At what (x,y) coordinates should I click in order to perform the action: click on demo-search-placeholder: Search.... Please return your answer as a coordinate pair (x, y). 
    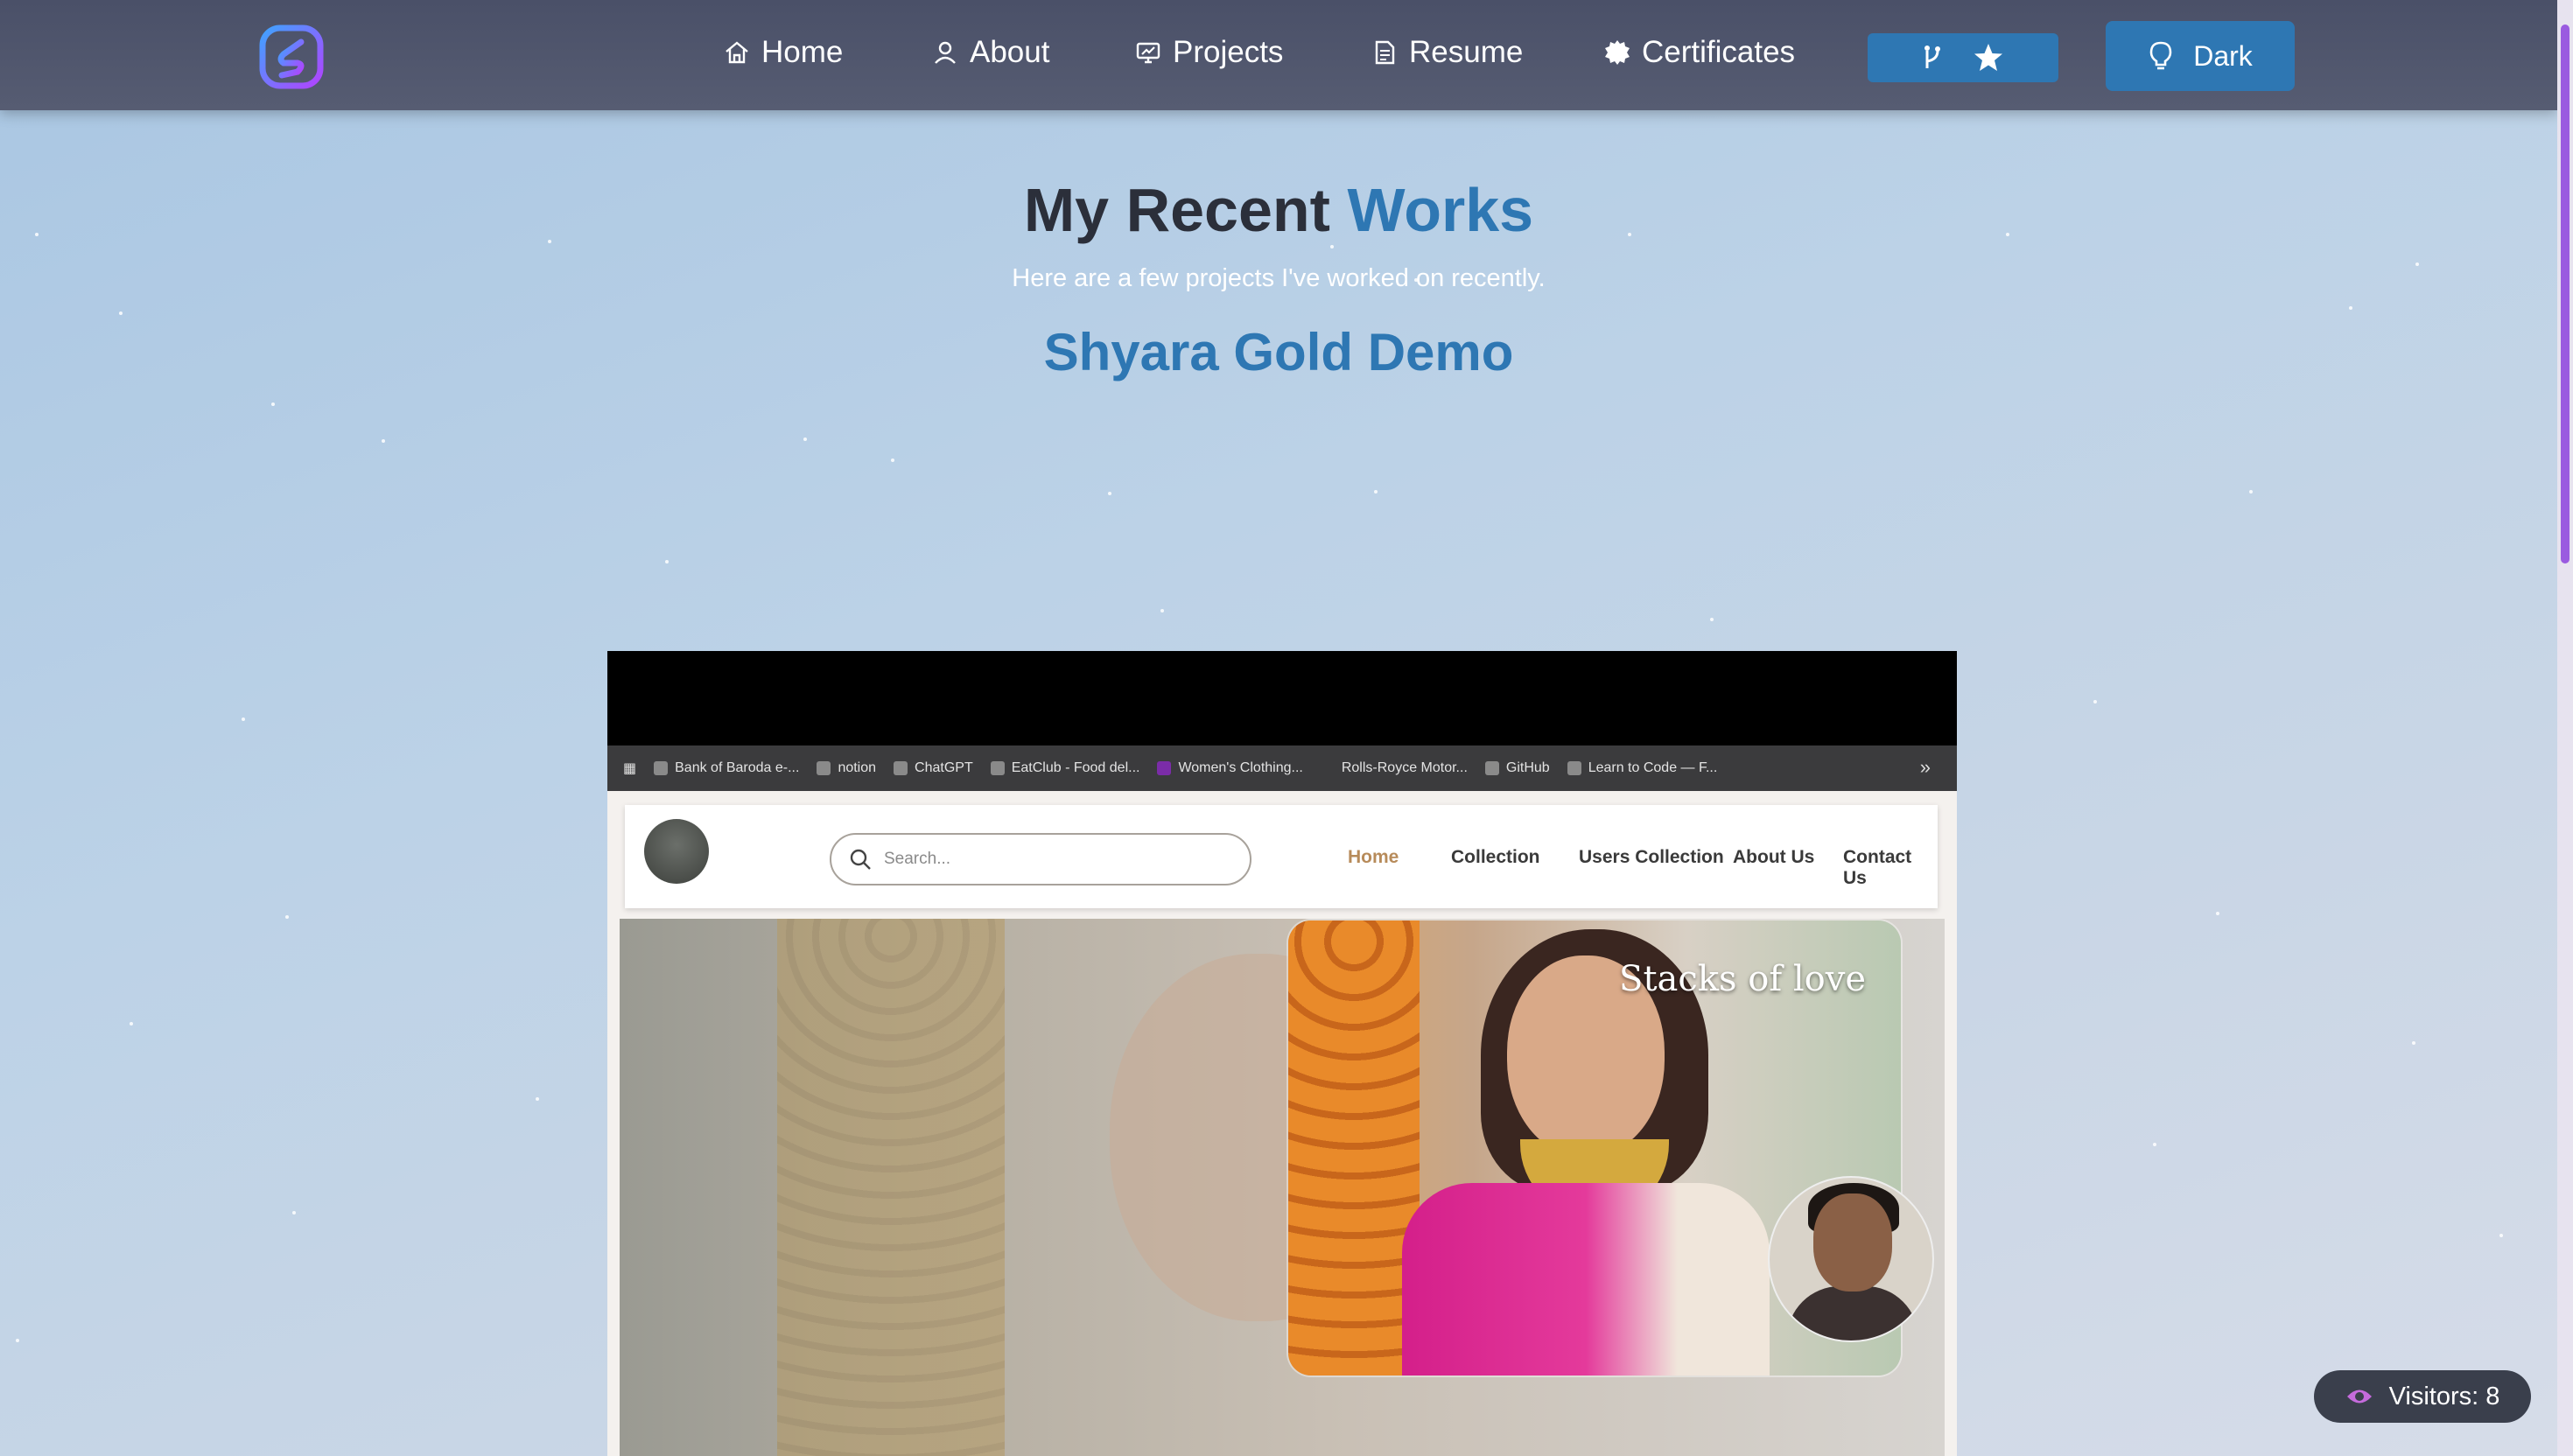
    Looking at the image, I should click on (918, 859).